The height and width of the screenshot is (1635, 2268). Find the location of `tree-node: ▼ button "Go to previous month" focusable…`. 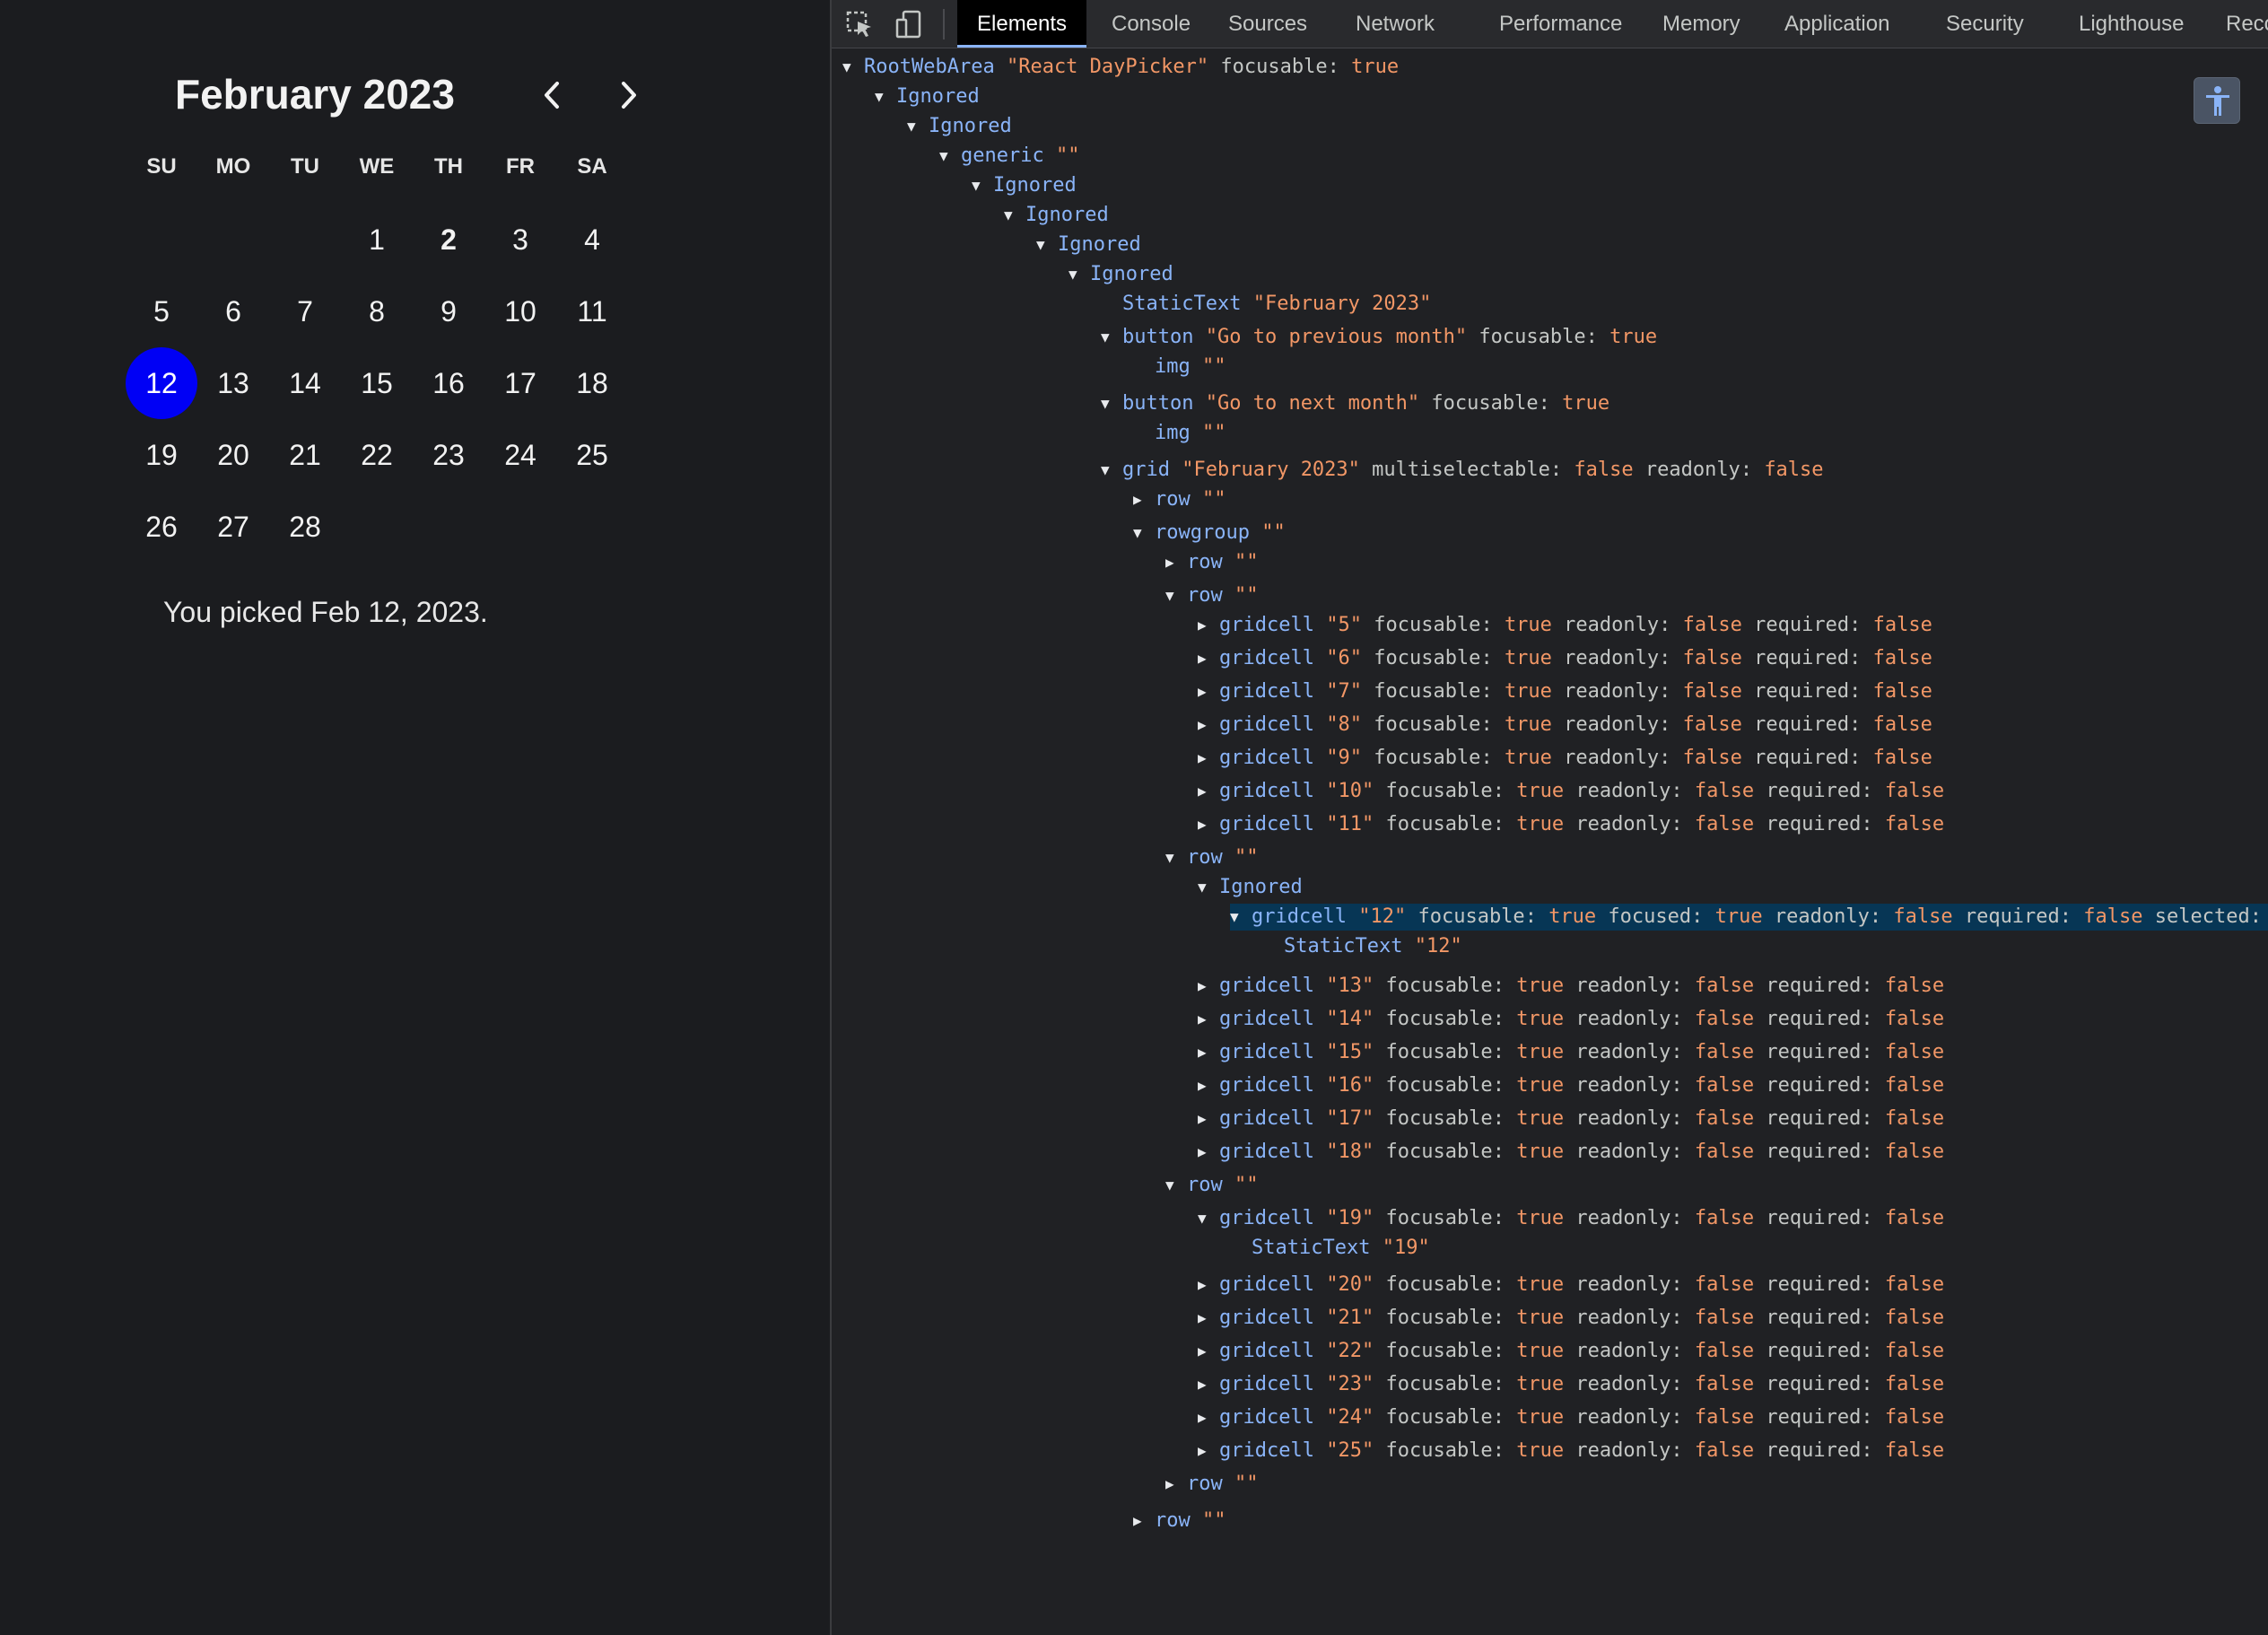

tree-node: ▼ button "Go to previous month" focusable… is located at coordinates (1379, 337).